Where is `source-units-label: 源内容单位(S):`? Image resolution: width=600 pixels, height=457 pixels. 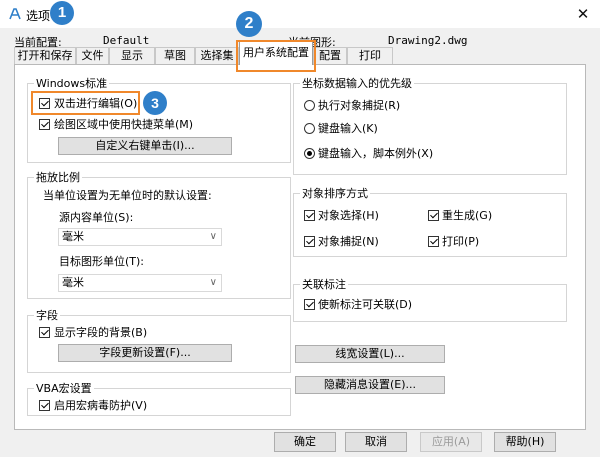 source-units-label: 源内容单位(S): is located at coordinates (96, 217).